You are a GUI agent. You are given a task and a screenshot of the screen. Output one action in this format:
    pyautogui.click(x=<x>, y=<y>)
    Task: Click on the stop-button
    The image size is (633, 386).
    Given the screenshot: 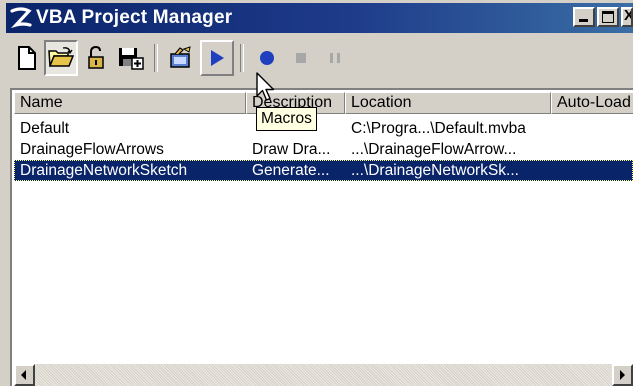 What is the action you would take?
    pyautogui.click(x=301, y=58)
    